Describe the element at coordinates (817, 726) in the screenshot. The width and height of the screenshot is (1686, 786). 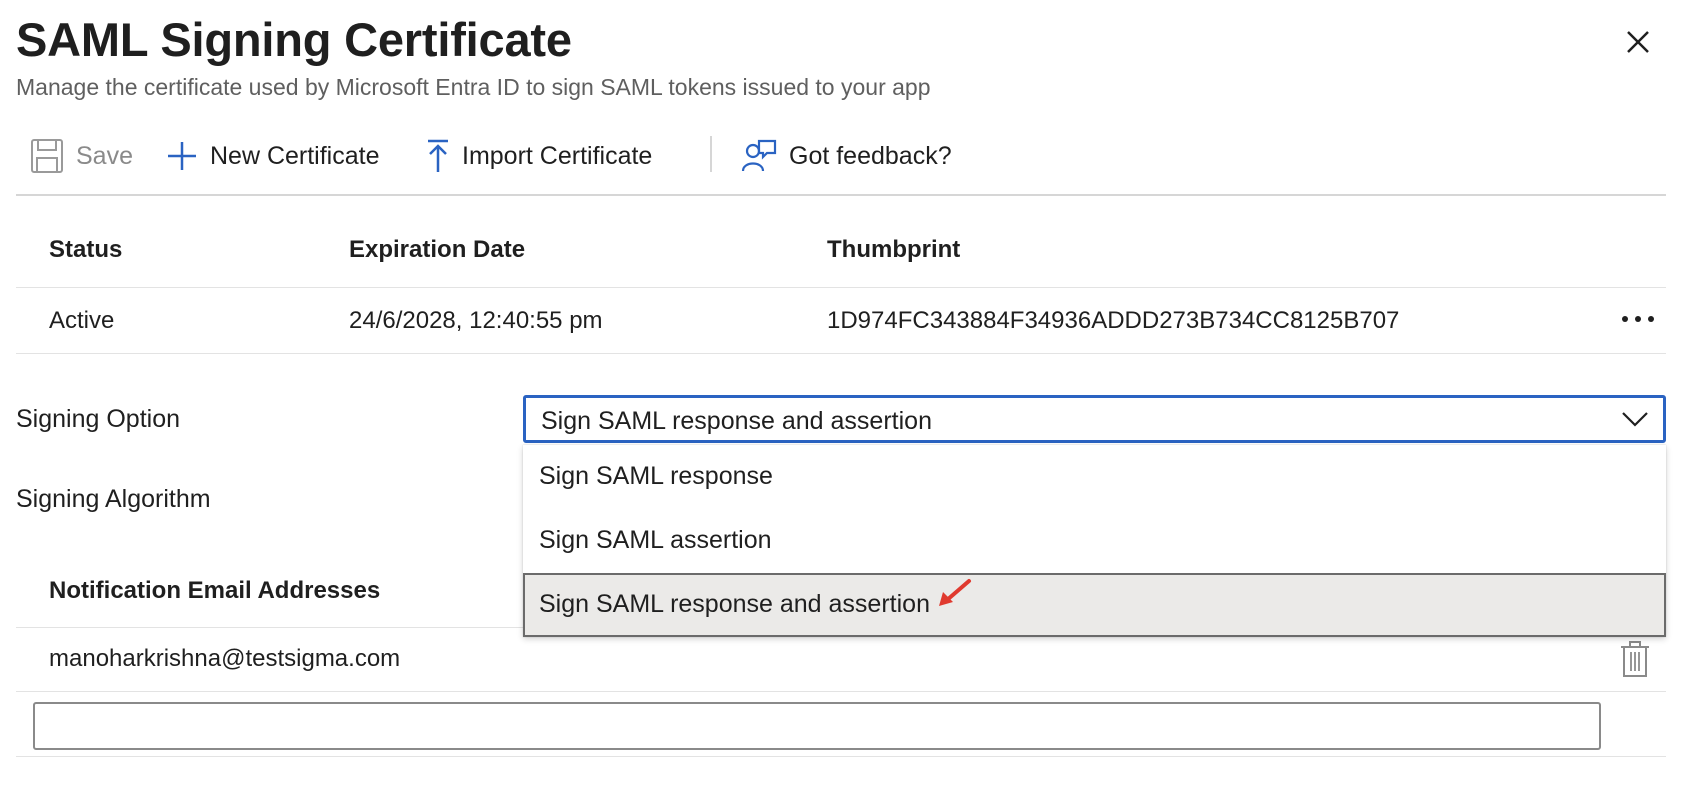
I see `new-email-input` at that location.